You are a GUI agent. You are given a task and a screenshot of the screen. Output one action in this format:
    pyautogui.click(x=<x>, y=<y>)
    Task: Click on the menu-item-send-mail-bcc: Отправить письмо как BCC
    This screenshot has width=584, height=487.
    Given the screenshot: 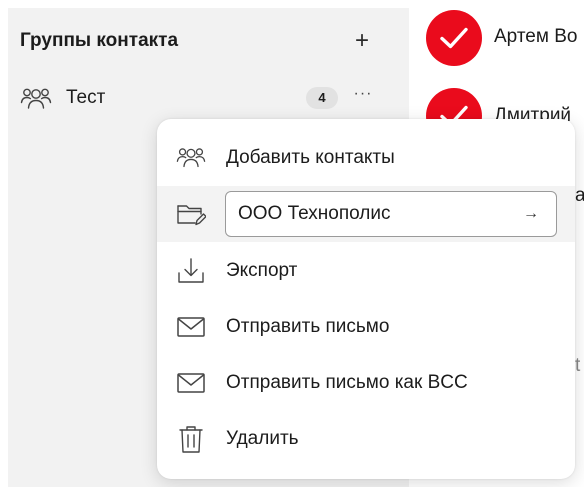 What is the action you would take?
    pyautogui.click(x=366, y=383)
    